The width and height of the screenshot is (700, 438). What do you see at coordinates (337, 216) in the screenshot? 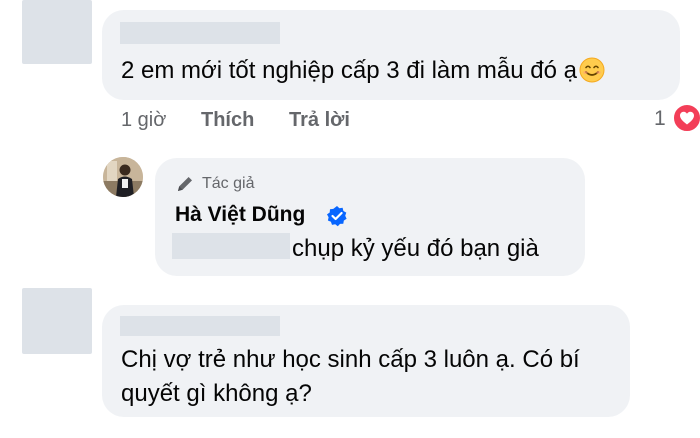
I see `verified-badge-icon` at bounding box center [337, 216].